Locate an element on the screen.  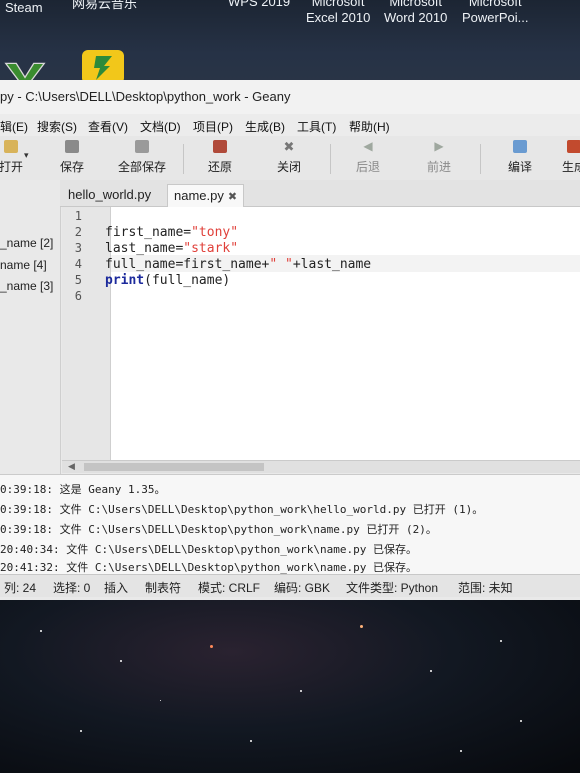
save-icon is located at coordinates (72, 146).